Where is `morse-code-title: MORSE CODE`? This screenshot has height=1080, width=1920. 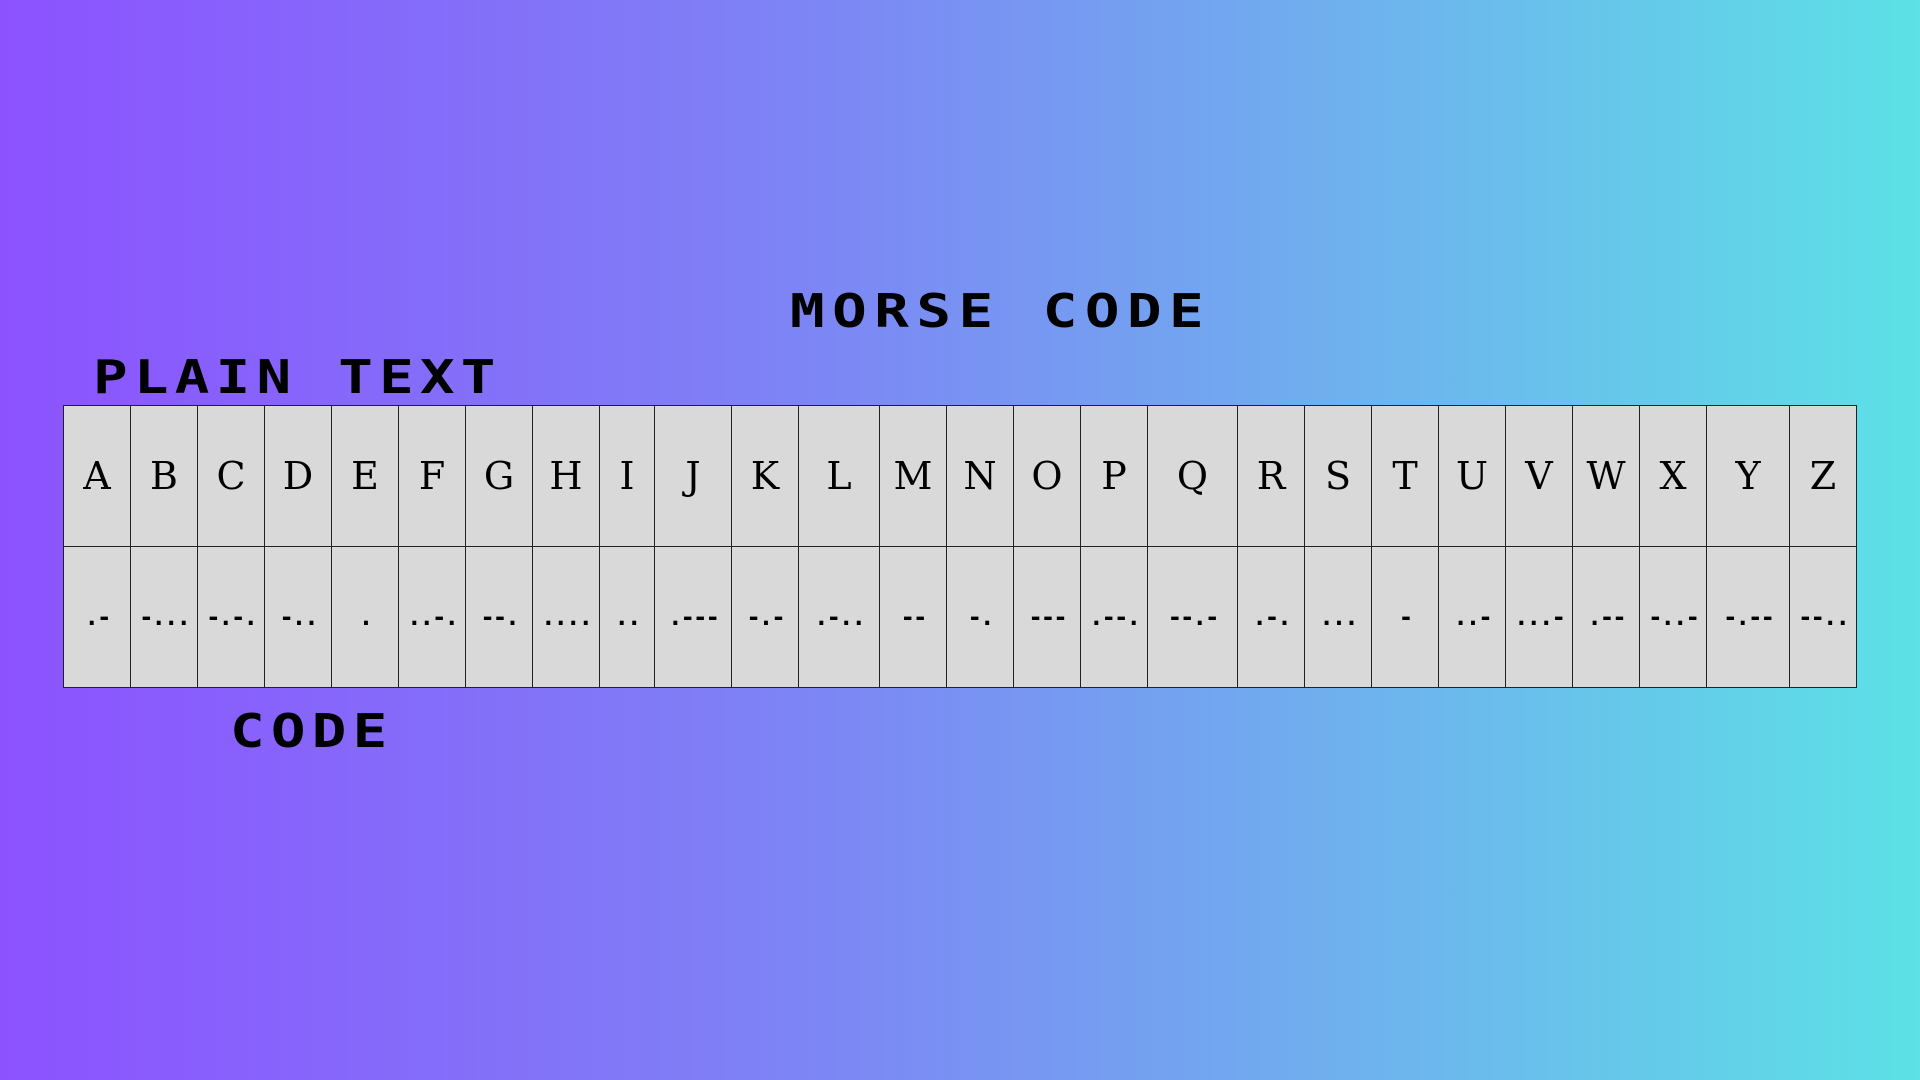 morse-code-title: MORSE CODE is located at coordinates (1001, 311).